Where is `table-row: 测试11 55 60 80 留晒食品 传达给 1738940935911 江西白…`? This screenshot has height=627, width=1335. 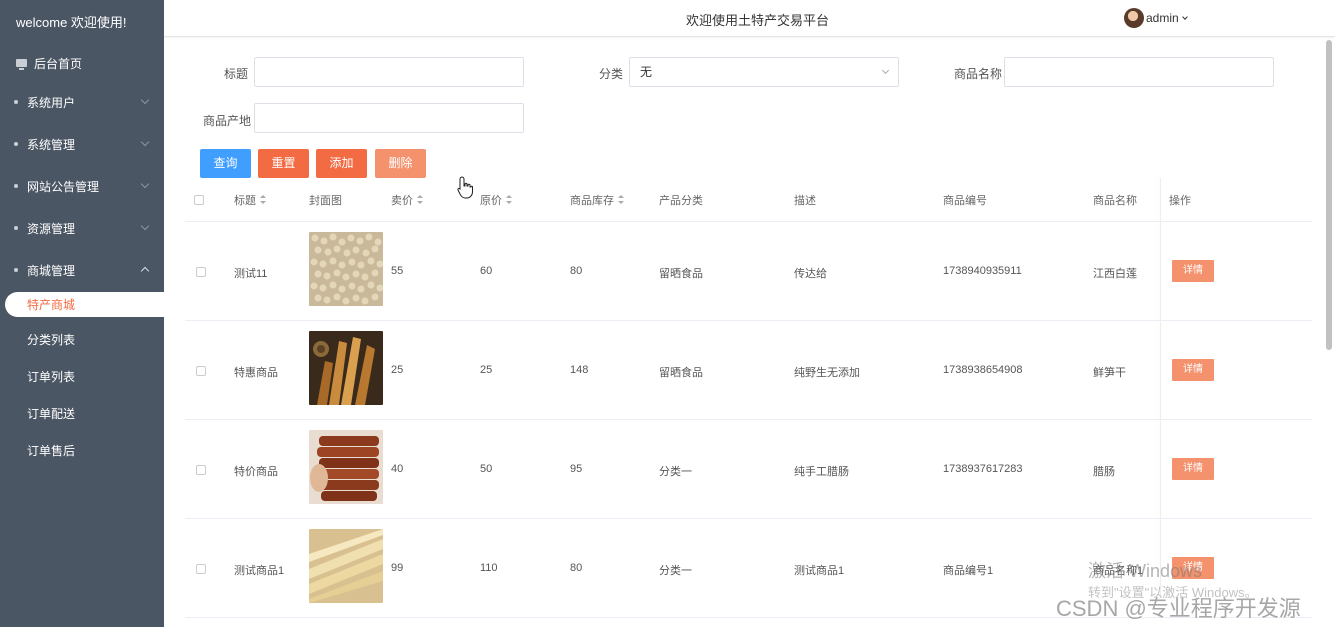 table-row: 测试11 55 60 80 留晒食品 传达给 1738940935911 江西白… is located at coordinates (748, 271).